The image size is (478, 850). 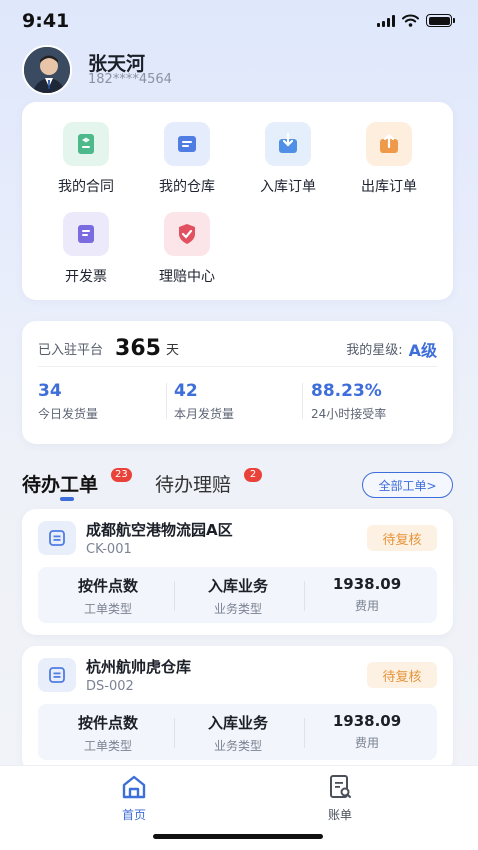 What do you see at coordinates (386, 20) in the screenshot?
I see `signal-icon` at bounding box center [386, 20].